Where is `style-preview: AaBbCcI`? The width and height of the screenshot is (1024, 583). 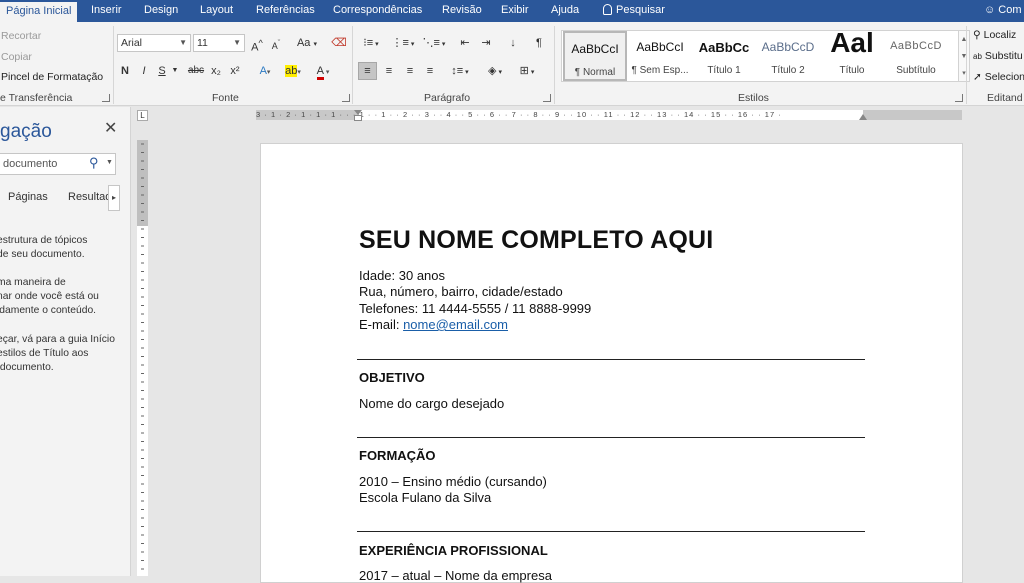
style-preview: AaBbCcI is located at coordinates (660, 47).